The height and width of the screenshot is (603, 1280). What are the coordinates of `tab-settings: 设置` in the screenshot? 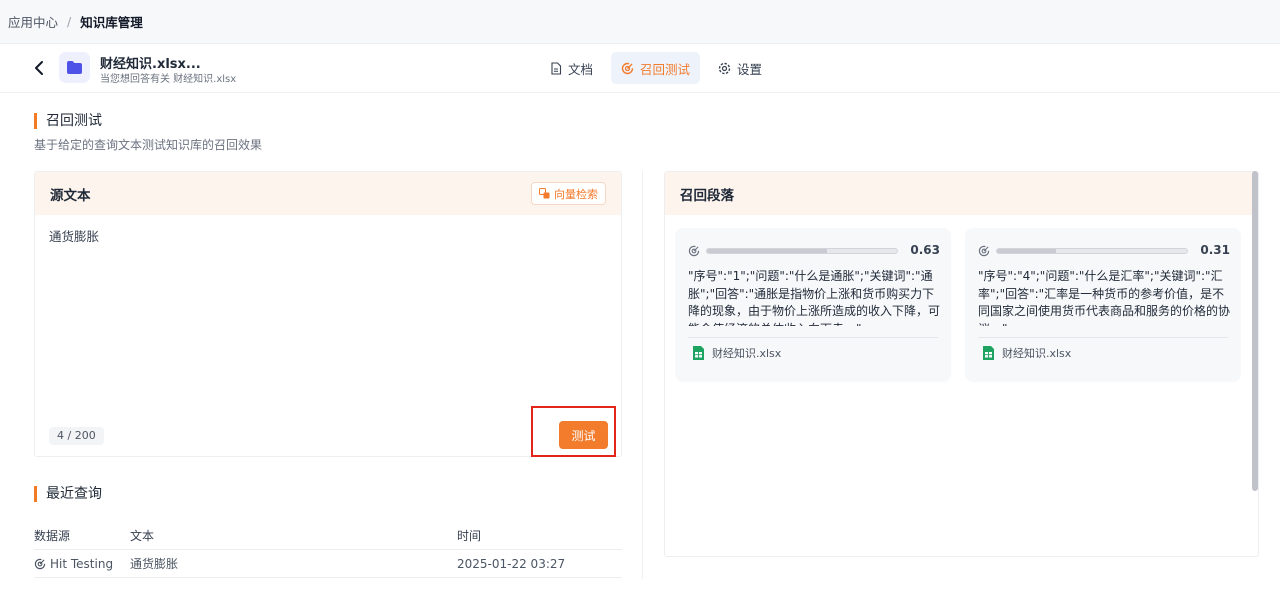 It's located at (740, 68).